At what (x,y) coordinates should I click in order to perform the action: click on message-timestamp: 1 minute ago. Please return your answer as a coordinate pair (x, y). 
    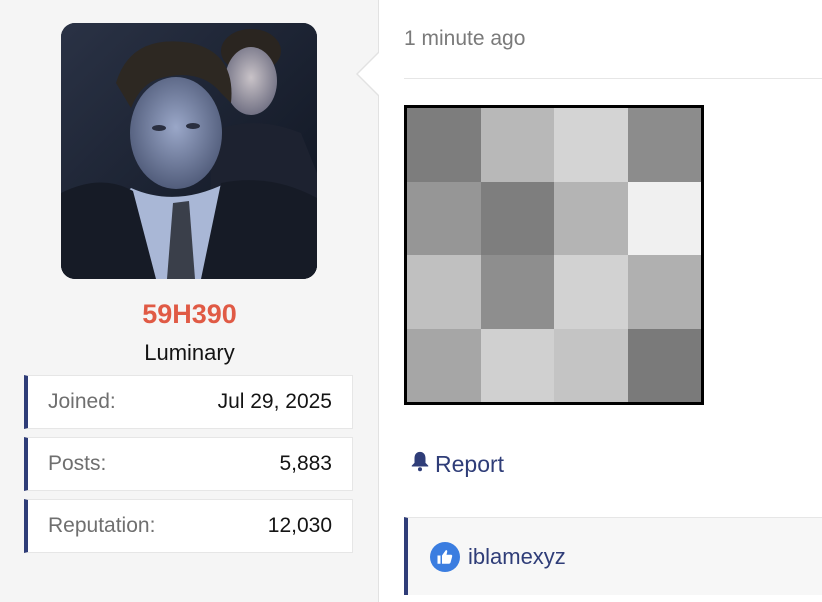
    Looking at the image, I should click on (464, 39).